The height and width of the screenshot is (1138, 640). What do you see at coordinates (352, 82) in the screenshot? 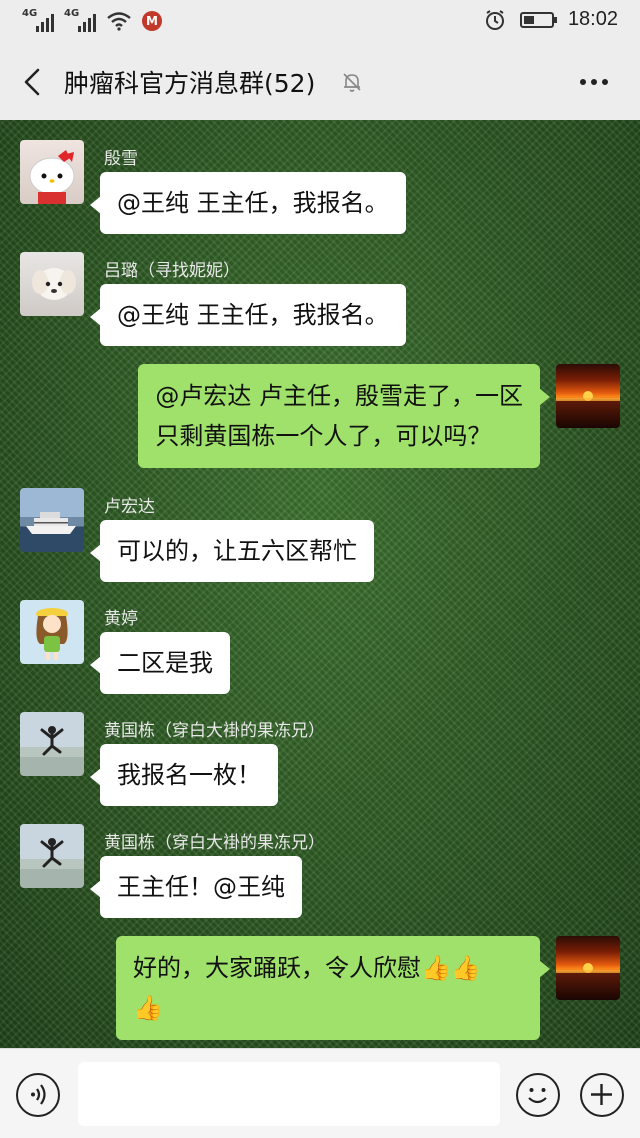
I see `mute-bell-icon` at bounding box center [352, 82].